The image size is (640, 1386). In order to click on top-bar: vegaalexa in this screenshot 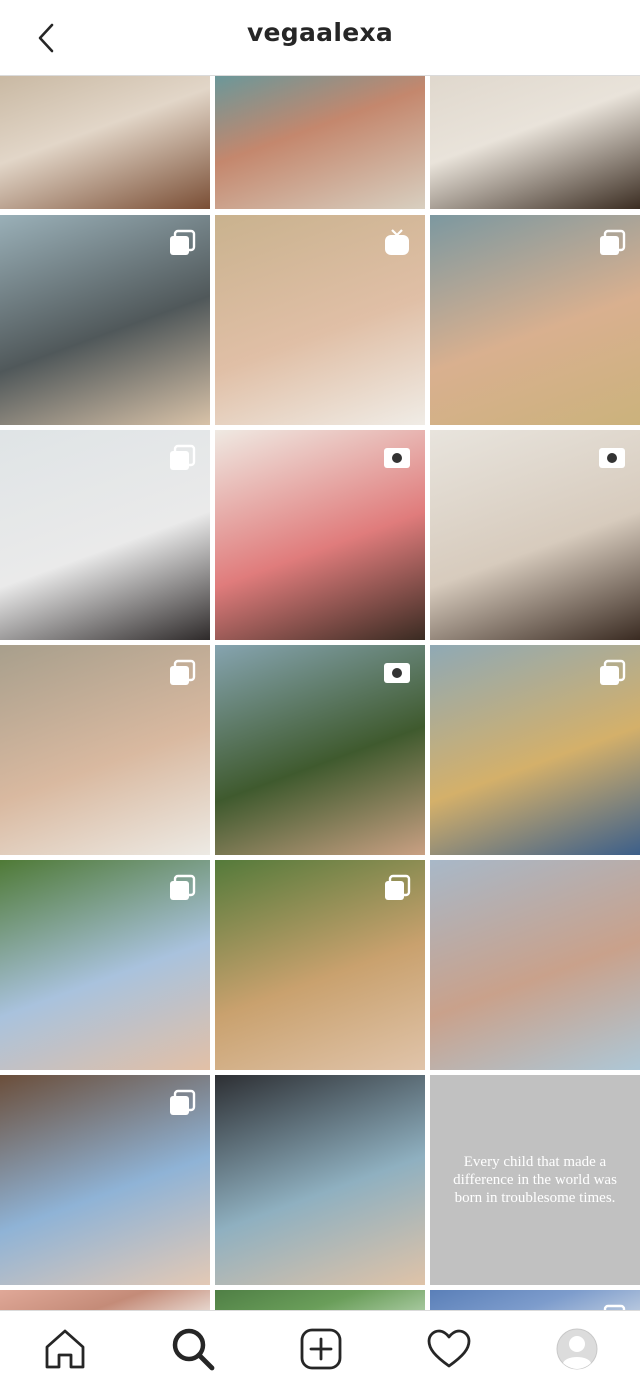, I will do `click(320, 38)`.